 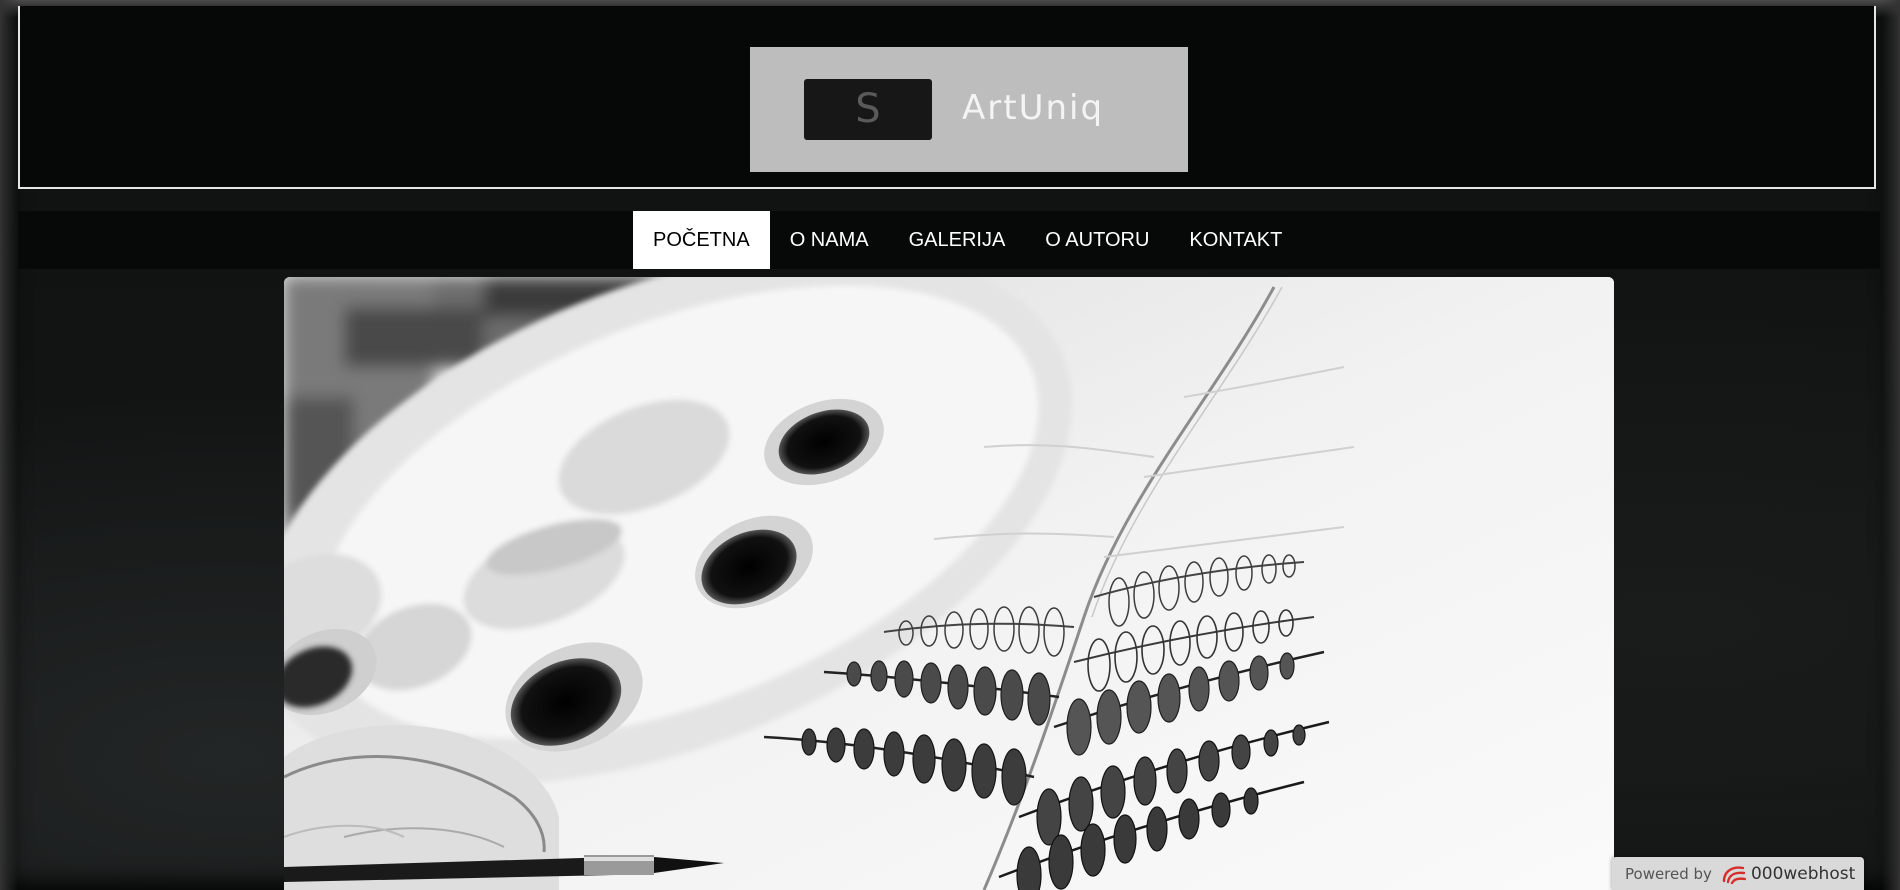 I want to click on logo-name: ArtUniq, so click(x=1033, y=108).